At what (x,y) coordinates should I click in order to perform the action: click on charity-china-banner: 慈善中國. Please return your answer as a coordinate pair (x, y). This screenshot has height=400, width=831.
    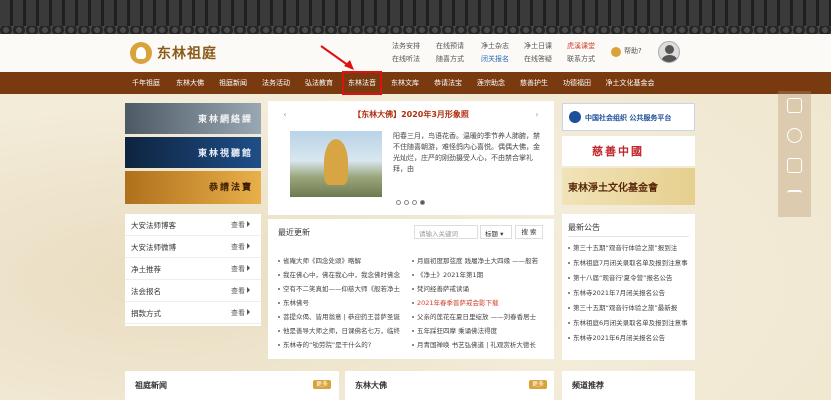
    Looking at the image, I should click on (628, 151).